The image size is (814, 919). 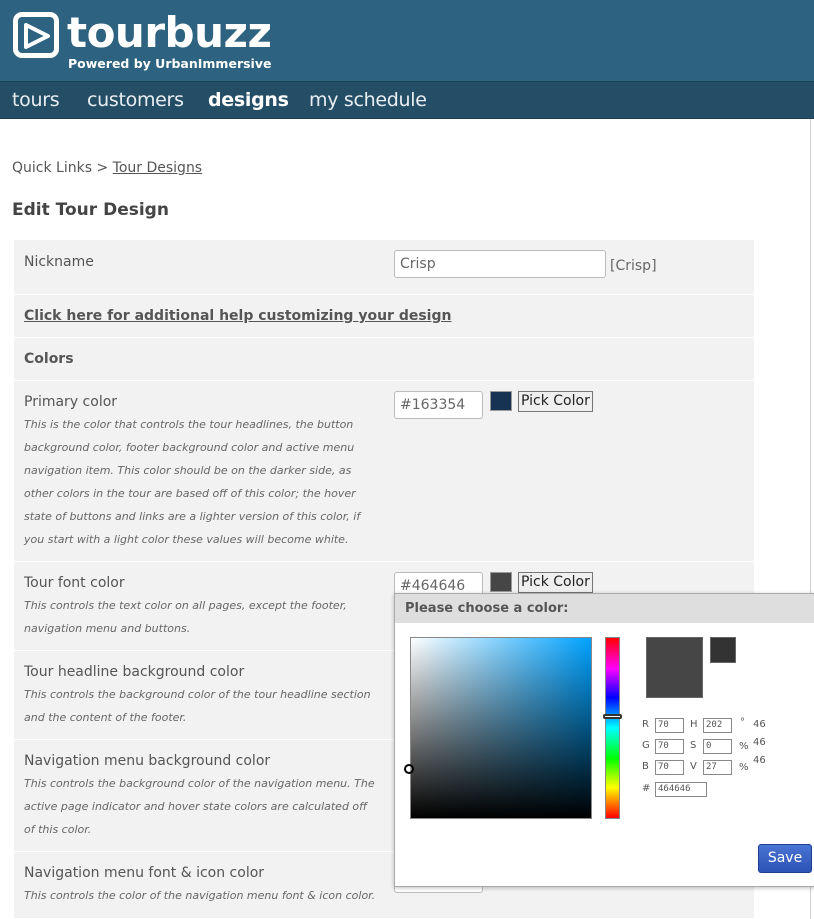 What do you see at coordinates (368, 100) in the screenshot?
I see `nav-item-my-schedule: my schedule` at bounding box center [368, 100].